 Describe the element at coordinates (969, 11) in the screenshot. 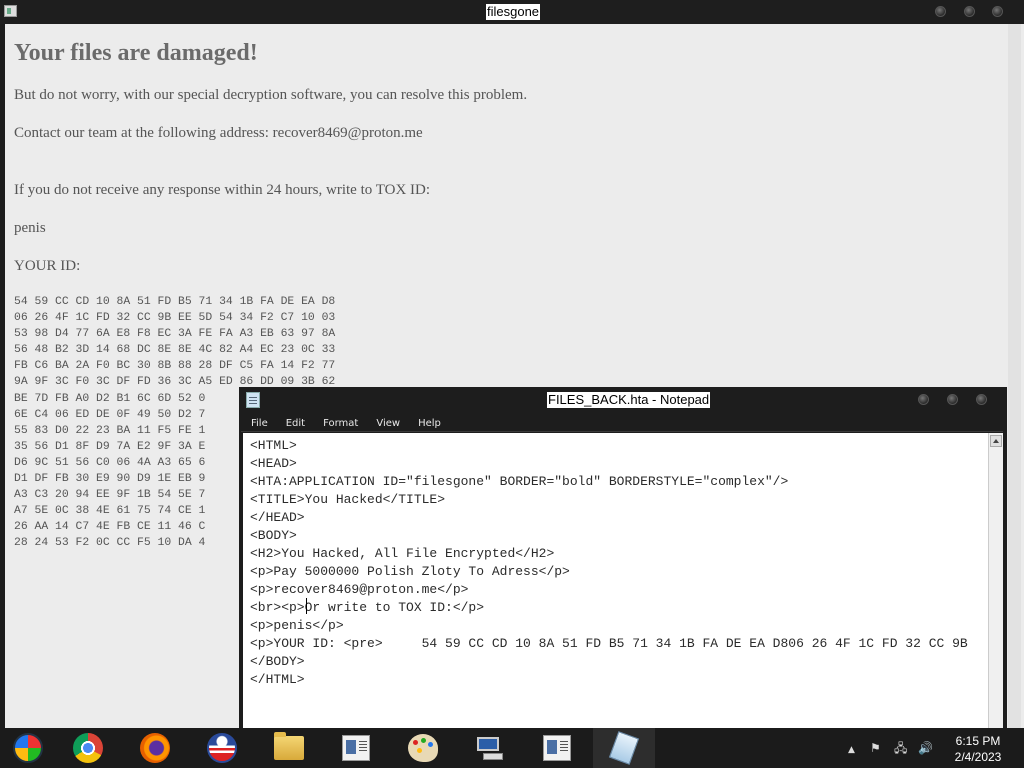

I see `maximize-button` at that location.